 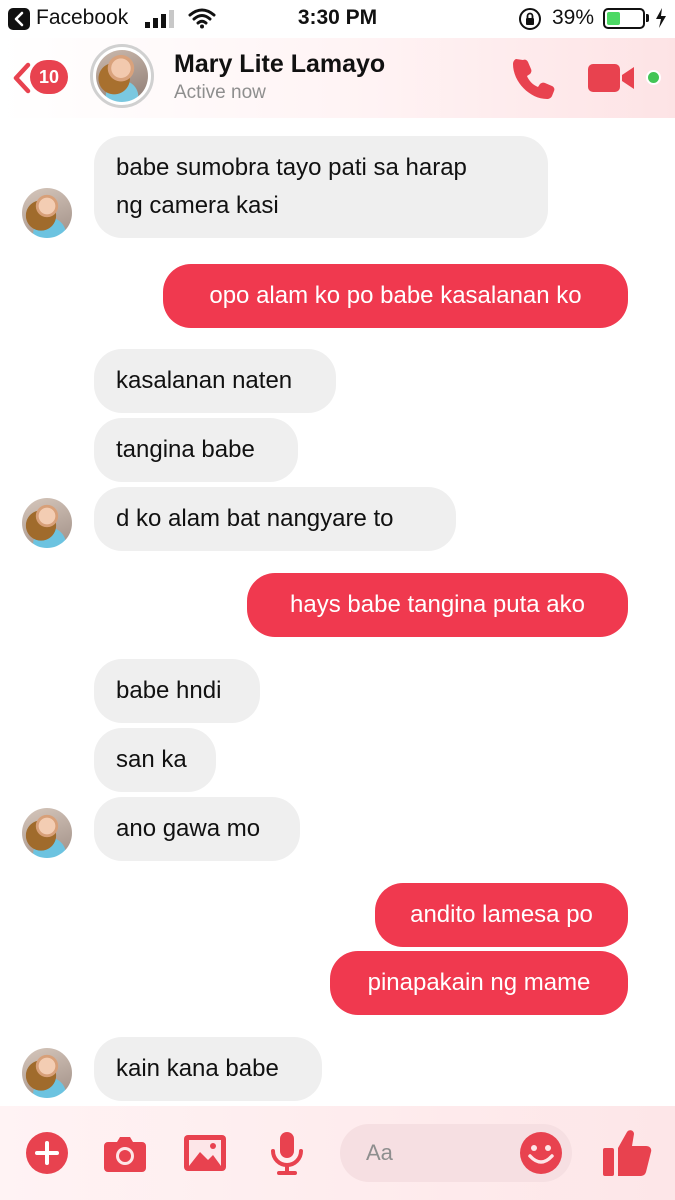 I want to click on message-bubble-incoming: babe hndi, so click(x=177, y=691).